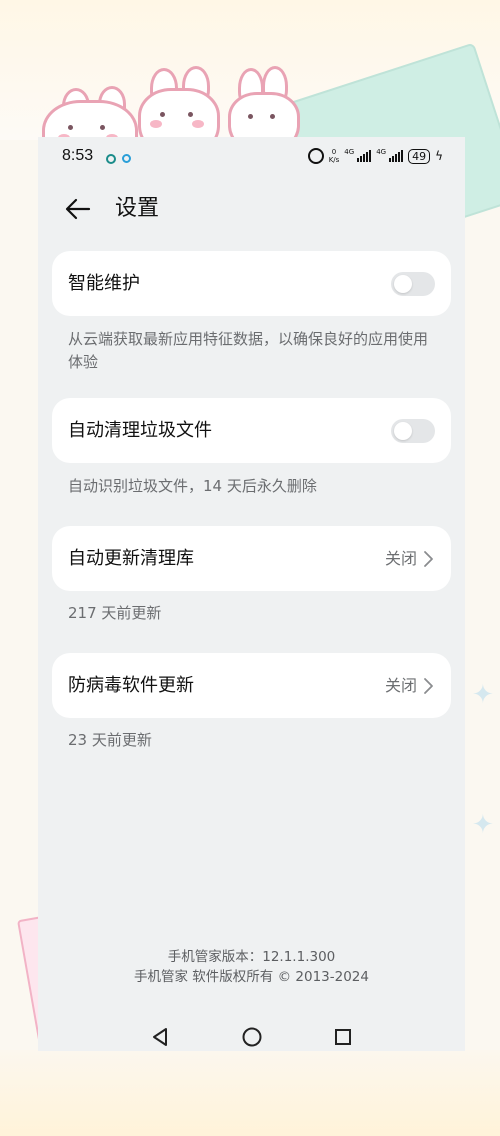  What do you see at coordinates (250, 1093) in the screenshot?
I see `wallpaper-bottom` at bounding box center [250, 1093].